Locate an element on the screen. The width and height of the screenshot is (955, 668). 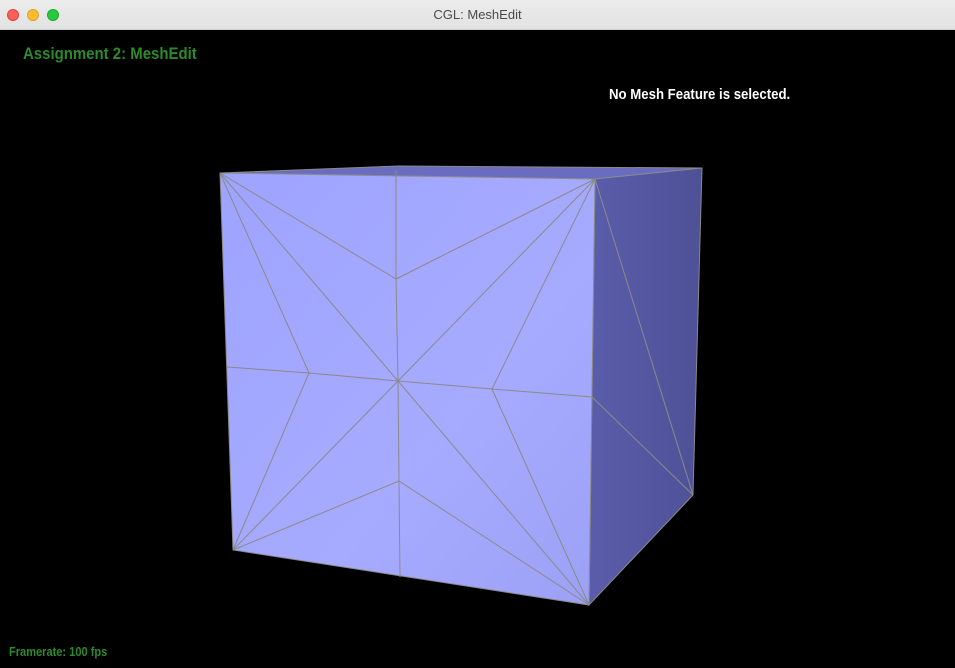
title-bar: CGL: MeshEdit is located at coordinates (477, 15).